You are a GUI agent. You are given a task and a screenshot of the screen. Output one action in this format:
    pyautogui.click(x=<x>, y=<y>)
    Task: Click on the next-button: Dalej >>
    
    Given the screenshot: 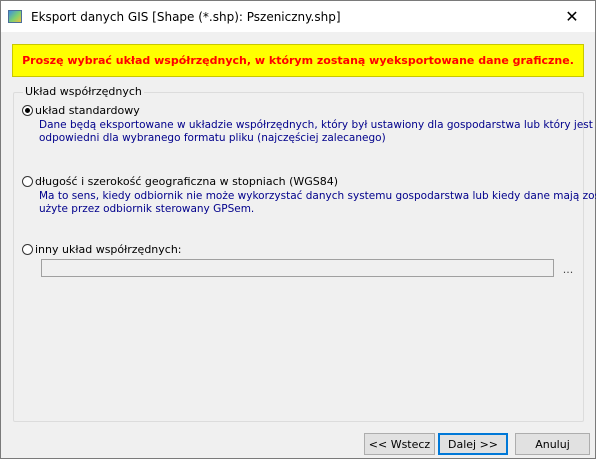 What is the action you would take?
    pyautogui.click(x=473, y=444)
    